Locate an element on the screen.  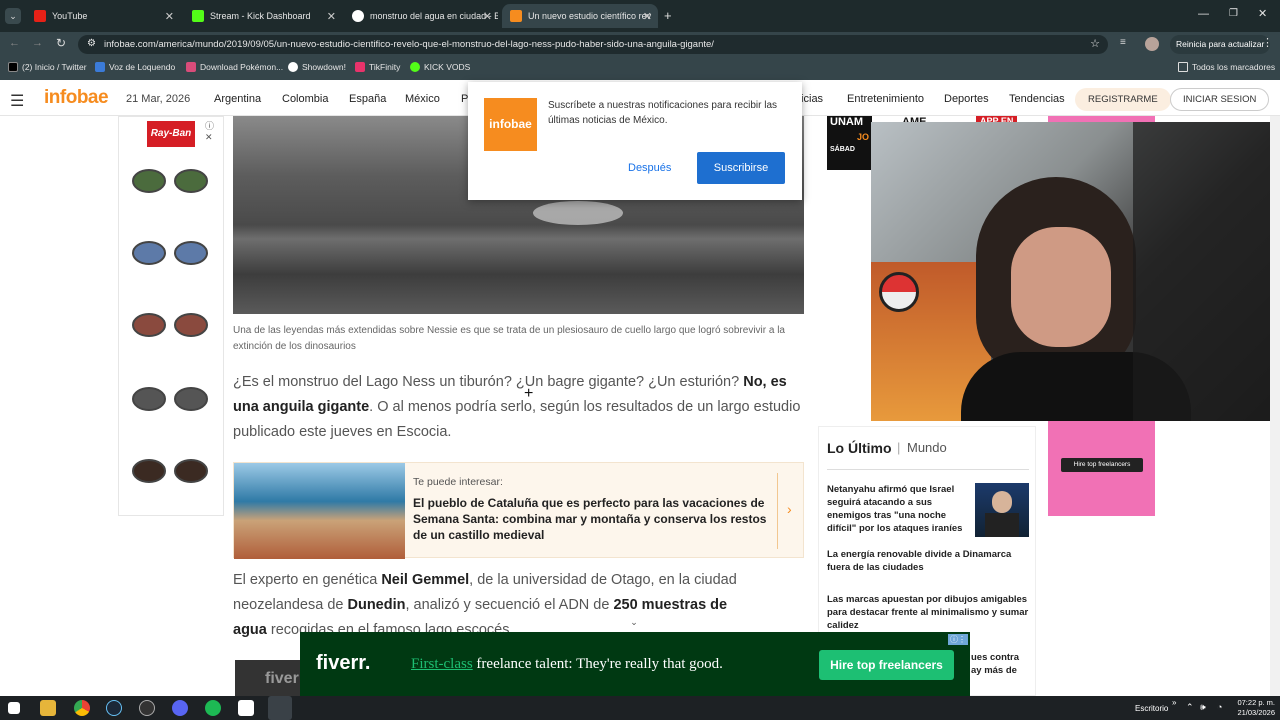
person-face is located at coordinates (1061, 287).